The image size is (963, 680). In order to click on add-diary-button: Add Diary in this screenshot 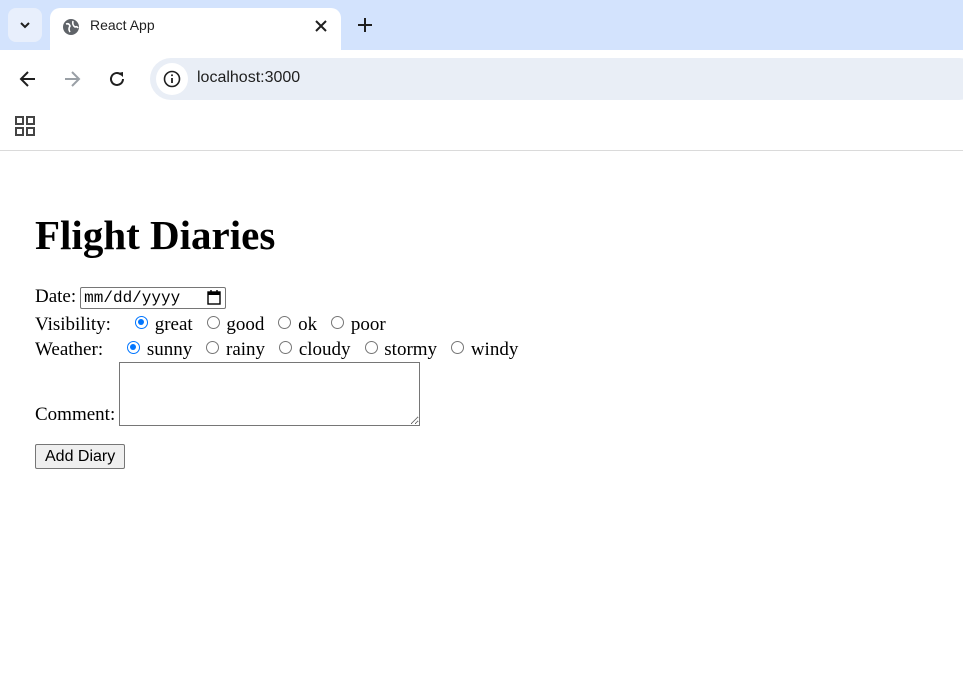, I will do `click(80, 456)`.